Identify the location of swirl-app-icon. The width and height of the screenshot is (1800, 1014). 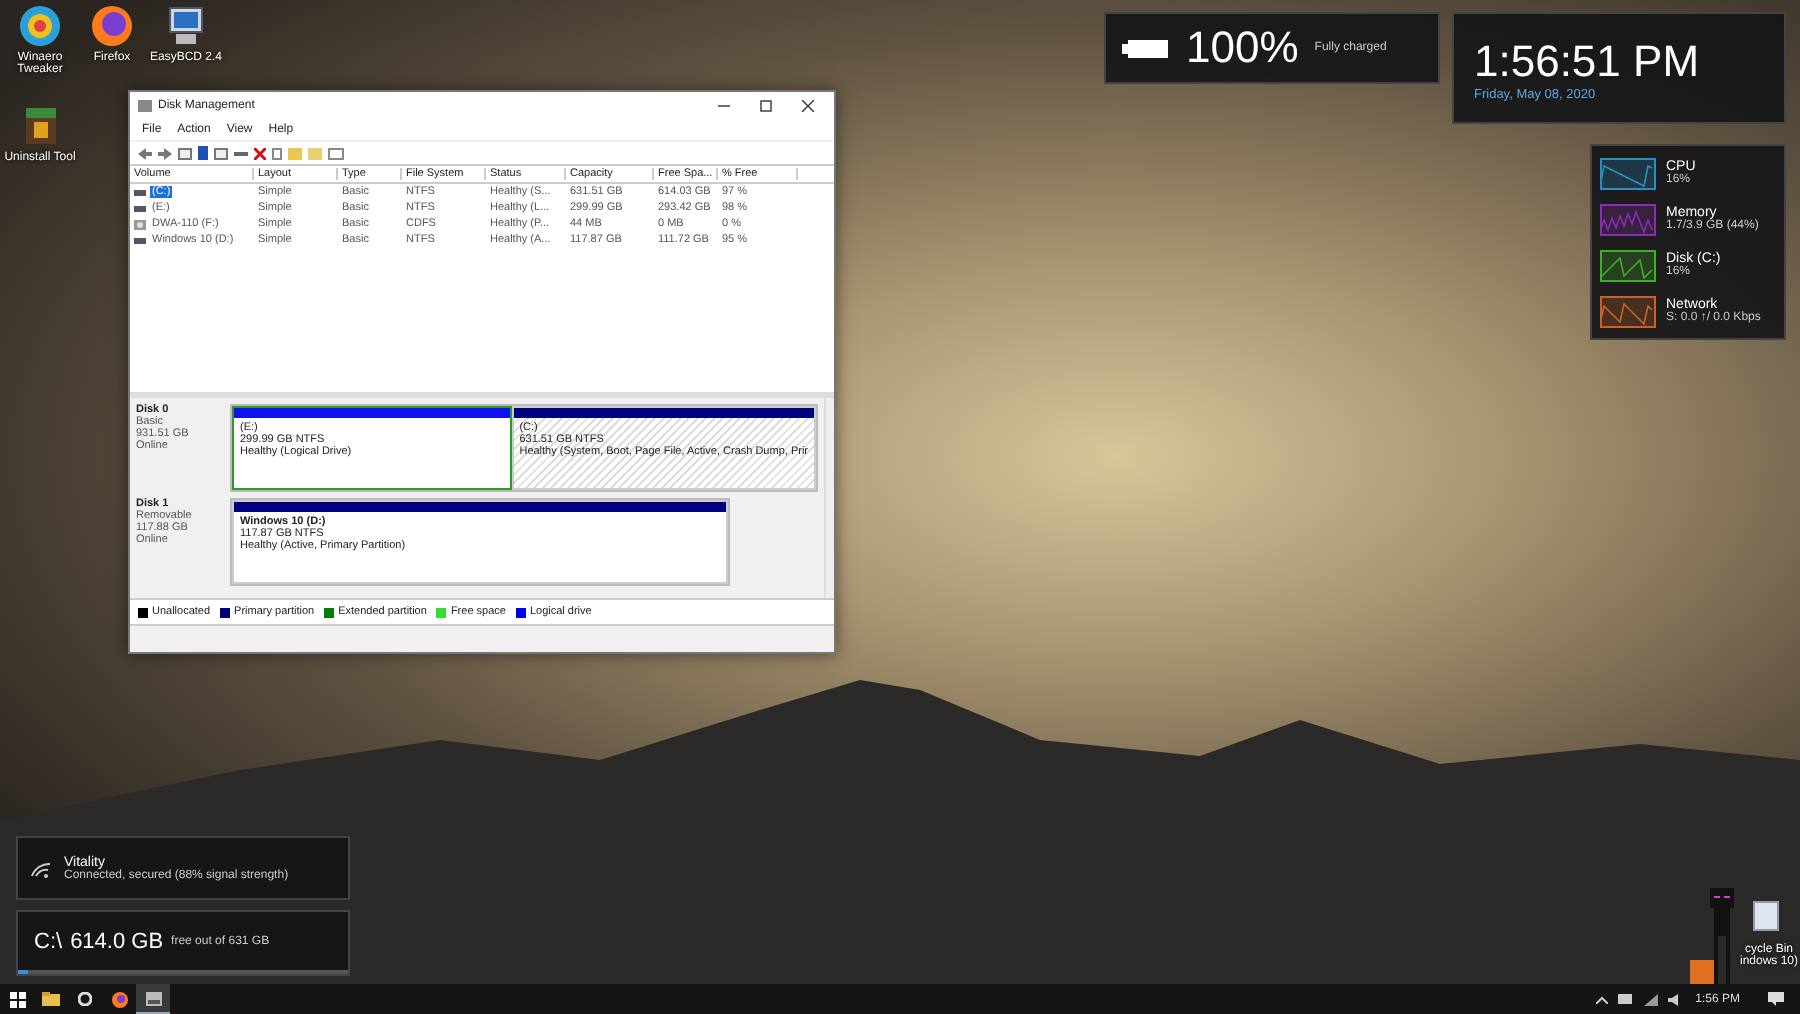
(40, 26).